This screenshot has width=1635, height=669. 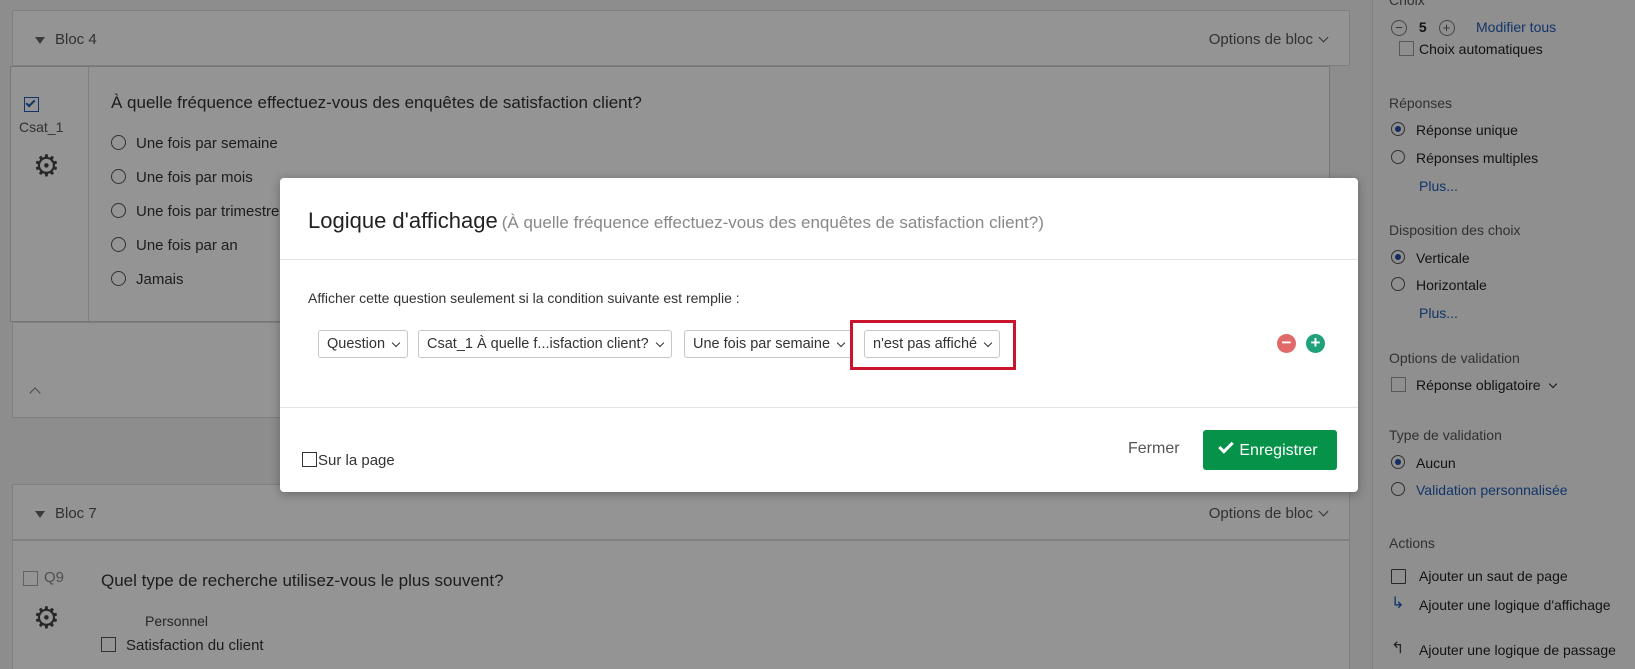 What do you see at coordinates (363, 344) in the screenshot?
I see `condition-type-select: Question` at bounding box center [363, 344].